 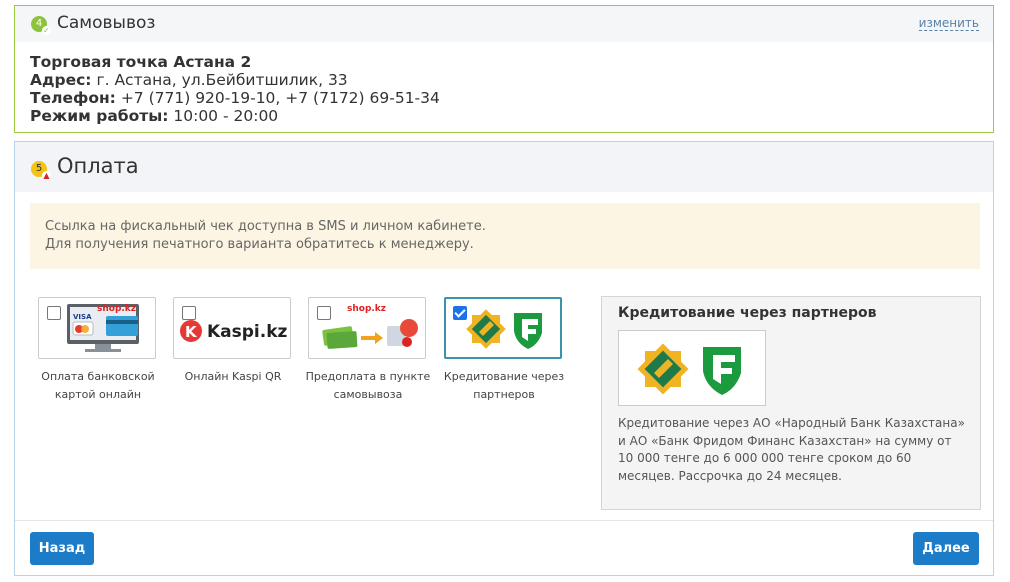 I want to click on step-5-number: 5, so click(x=39, y=168).